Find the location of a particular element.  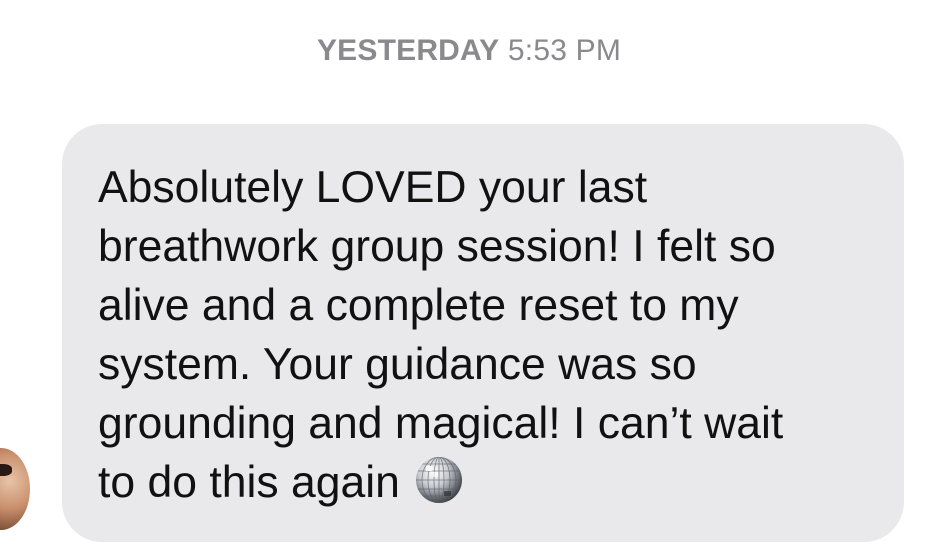

message-line-4: system. Your guidance was so is located at coordinates (397, 364).